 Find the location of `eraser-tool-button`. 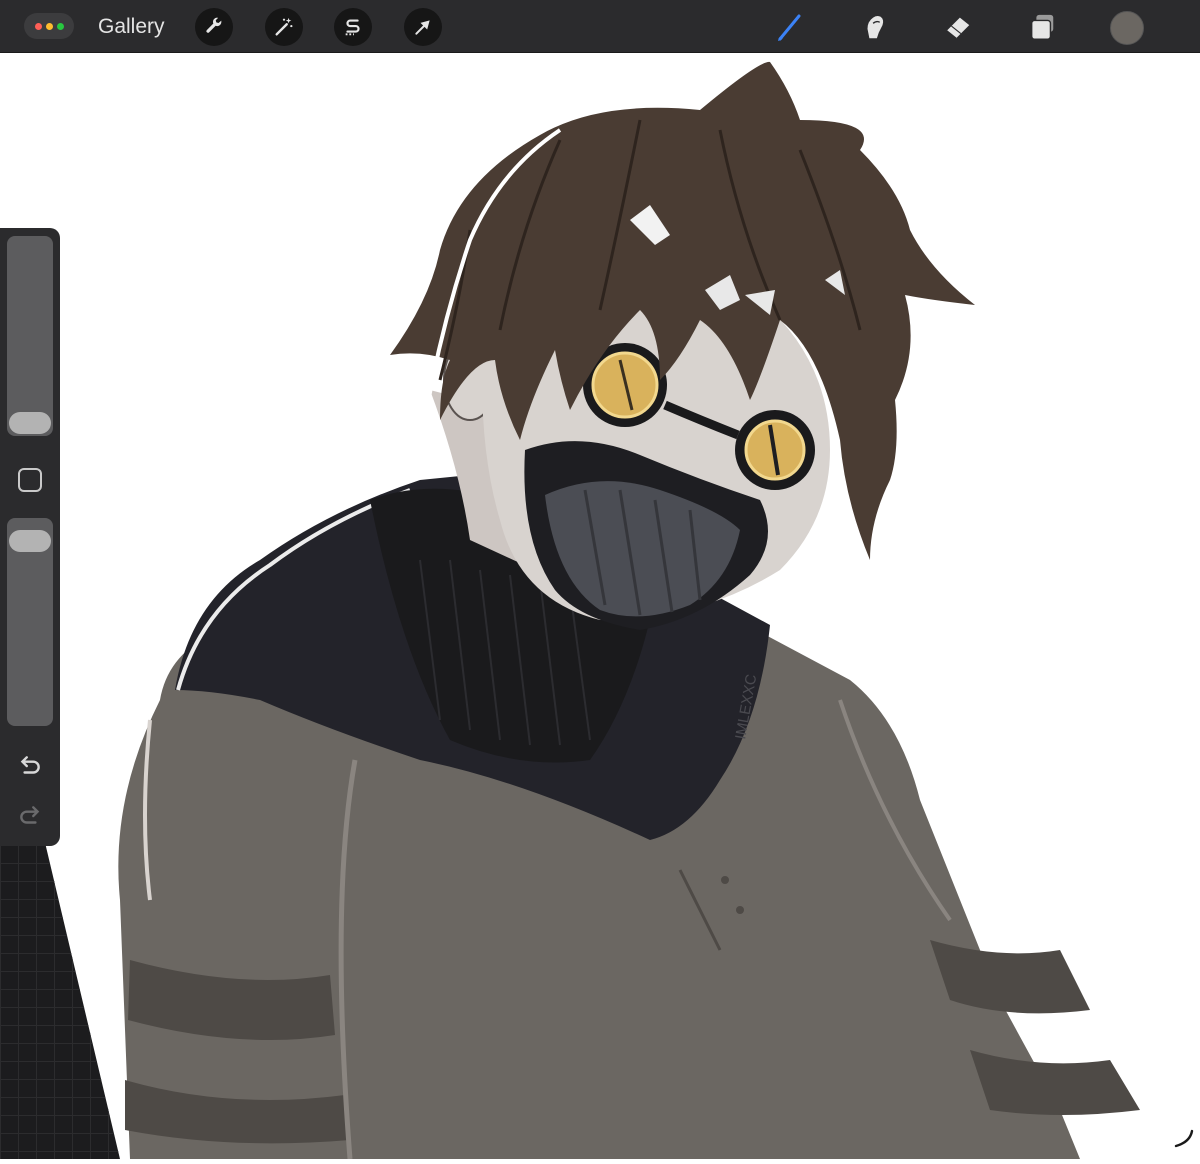

eraser-tool-button is located at coordinates (958, 27).